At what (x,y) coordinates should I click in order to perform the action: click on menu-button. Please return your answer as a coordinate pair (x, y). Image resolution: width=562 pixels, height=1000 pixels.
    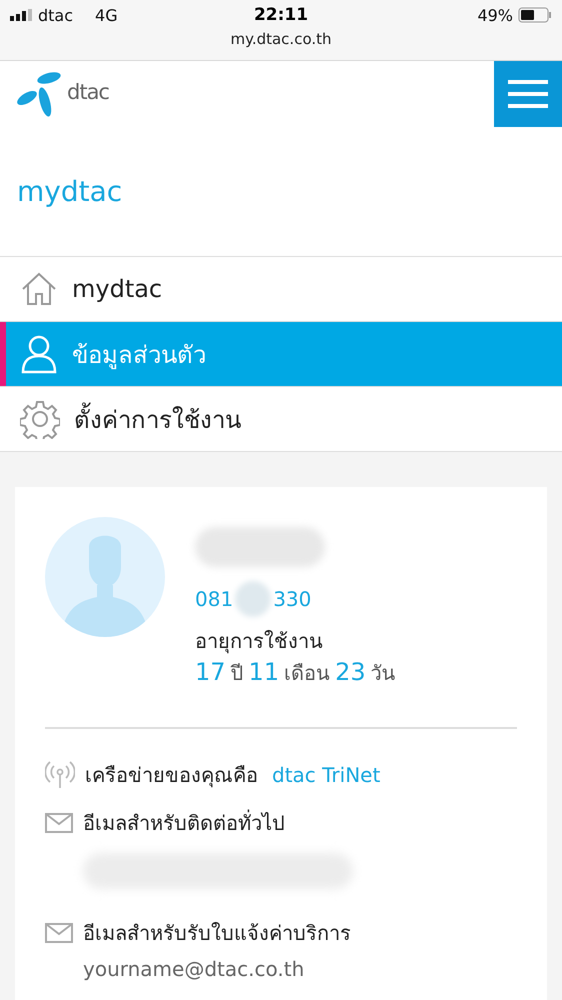
    Looking at the image, I should click on (528, 94).